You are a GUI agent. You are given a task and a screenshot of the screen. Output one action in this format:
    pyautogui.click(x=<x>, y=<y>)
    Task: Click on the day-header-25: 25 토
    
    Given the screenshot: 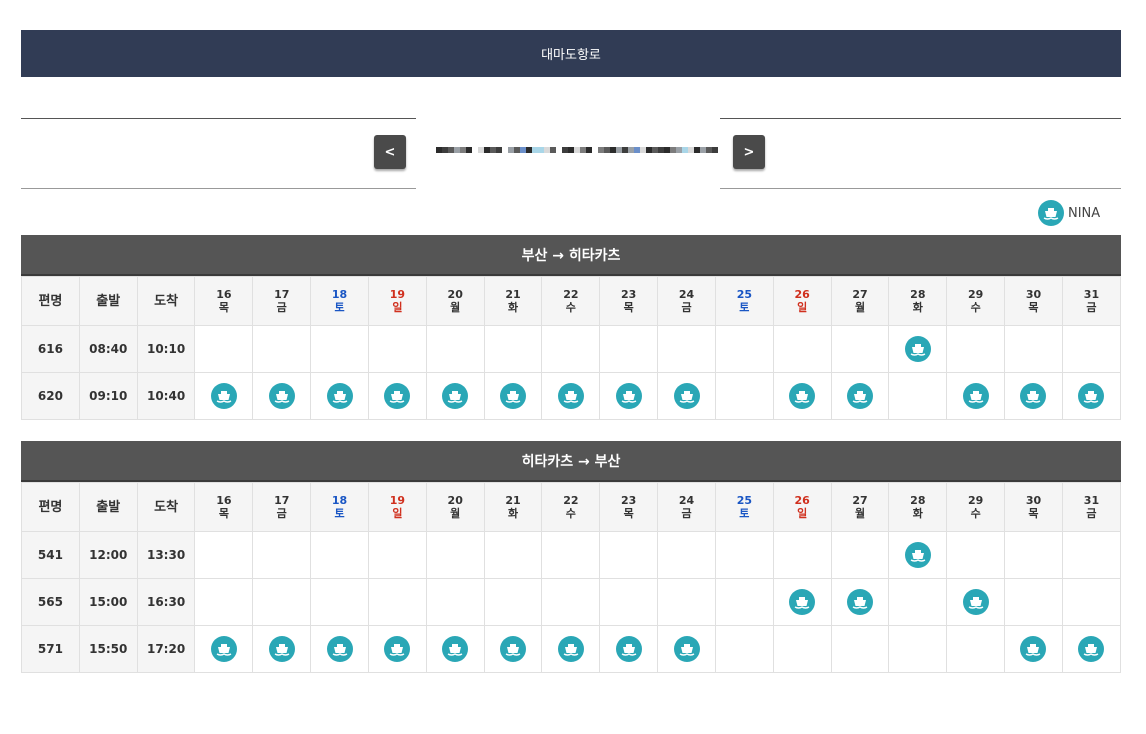 What is the action you would take?
    pyautogui.click(x=744, y=507)
    